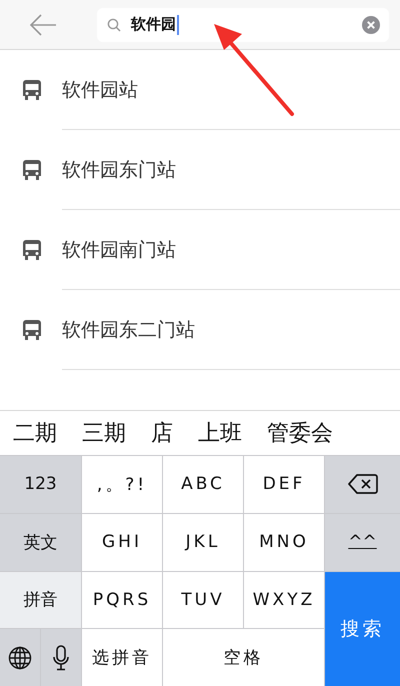 Image resolution: width=400 pixels, height=686 pixels. Describe the element at coordinates (200, 90) in the screenshot. I see `result-item: 软件园站` at that location.